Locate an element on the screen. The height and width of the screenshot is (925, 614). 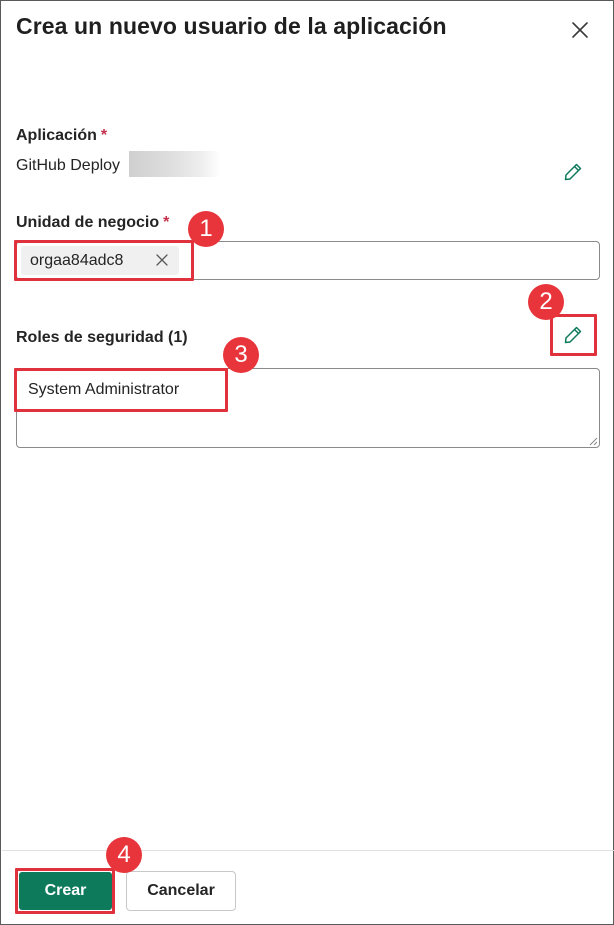
application-label: Aplicación * is located at coordinates (61, 136).